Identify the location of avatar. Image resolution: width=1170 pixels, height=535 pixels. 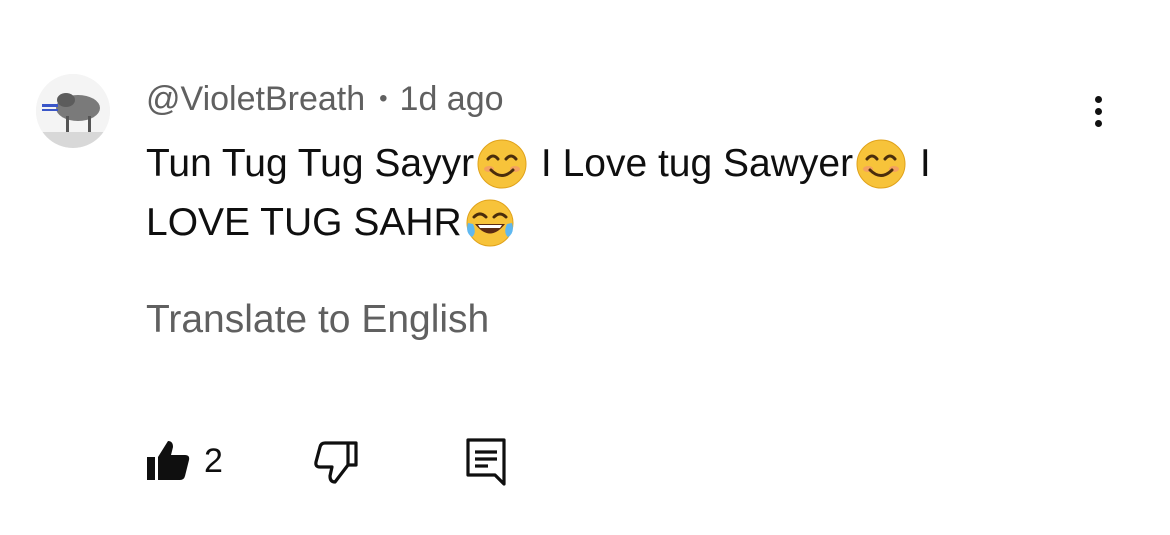
(73, 111).